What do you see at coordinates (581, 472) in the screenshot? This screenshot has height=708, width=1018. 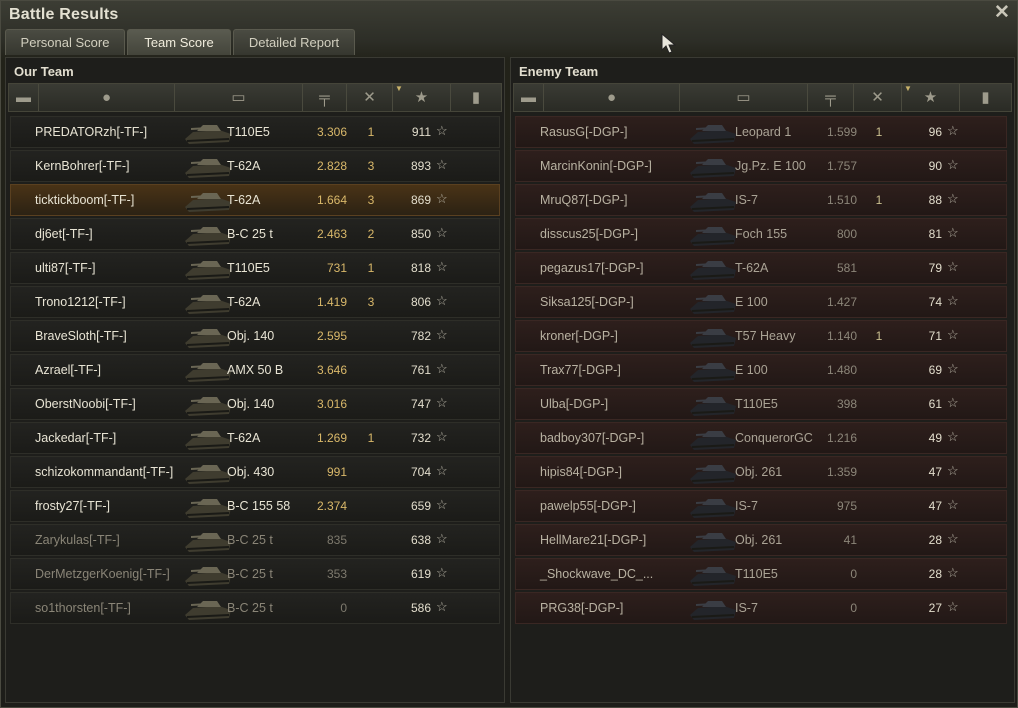 I see `player-name: hipis84[-DGP-]` at bounding box center [581, 472].